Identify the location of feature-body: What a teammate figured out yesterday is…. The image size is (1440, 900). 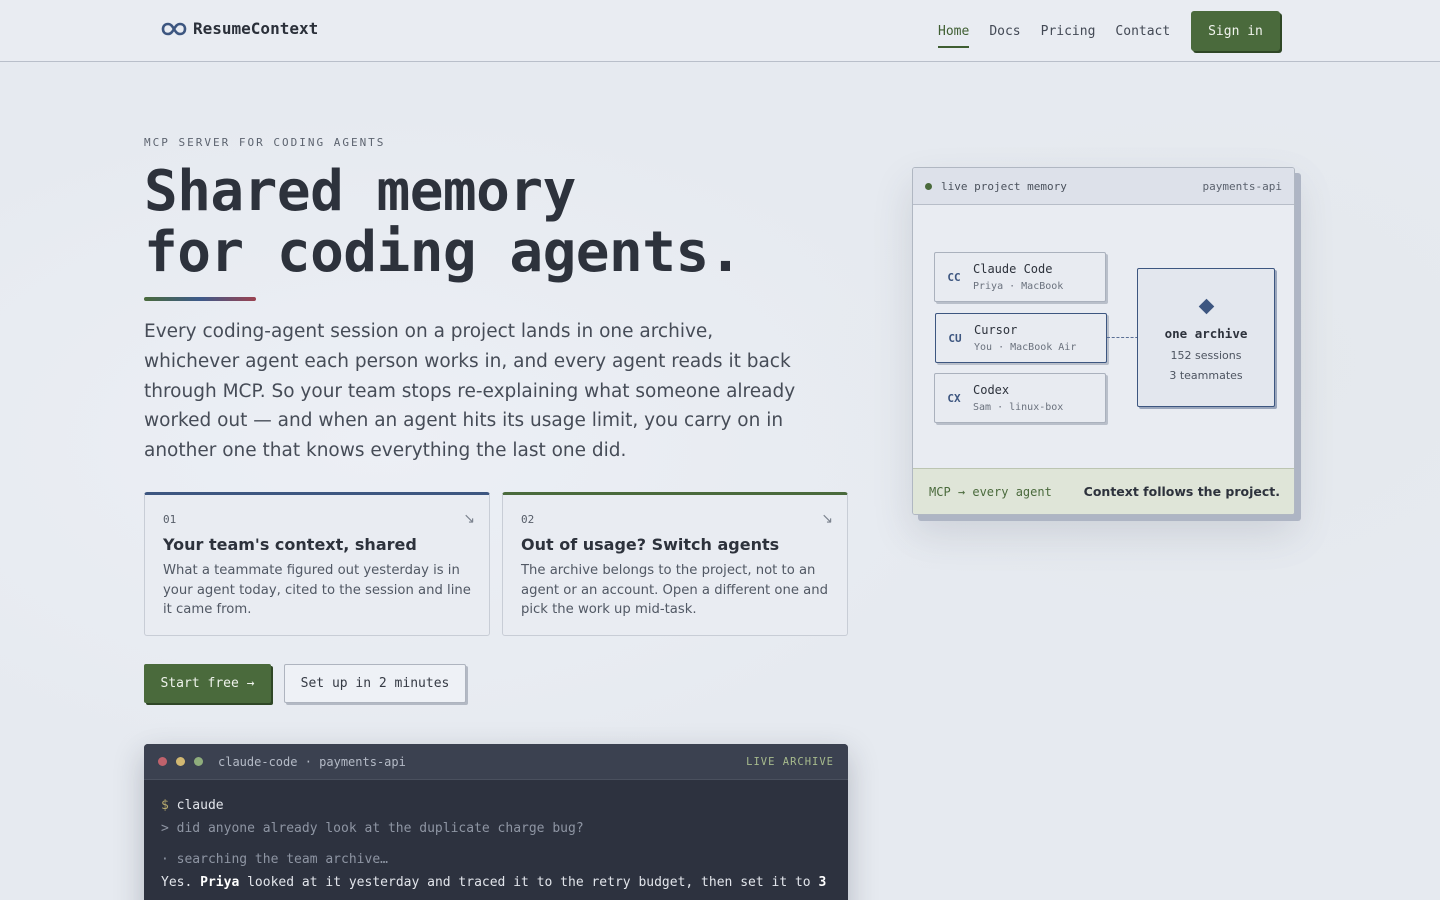
(317, 590).